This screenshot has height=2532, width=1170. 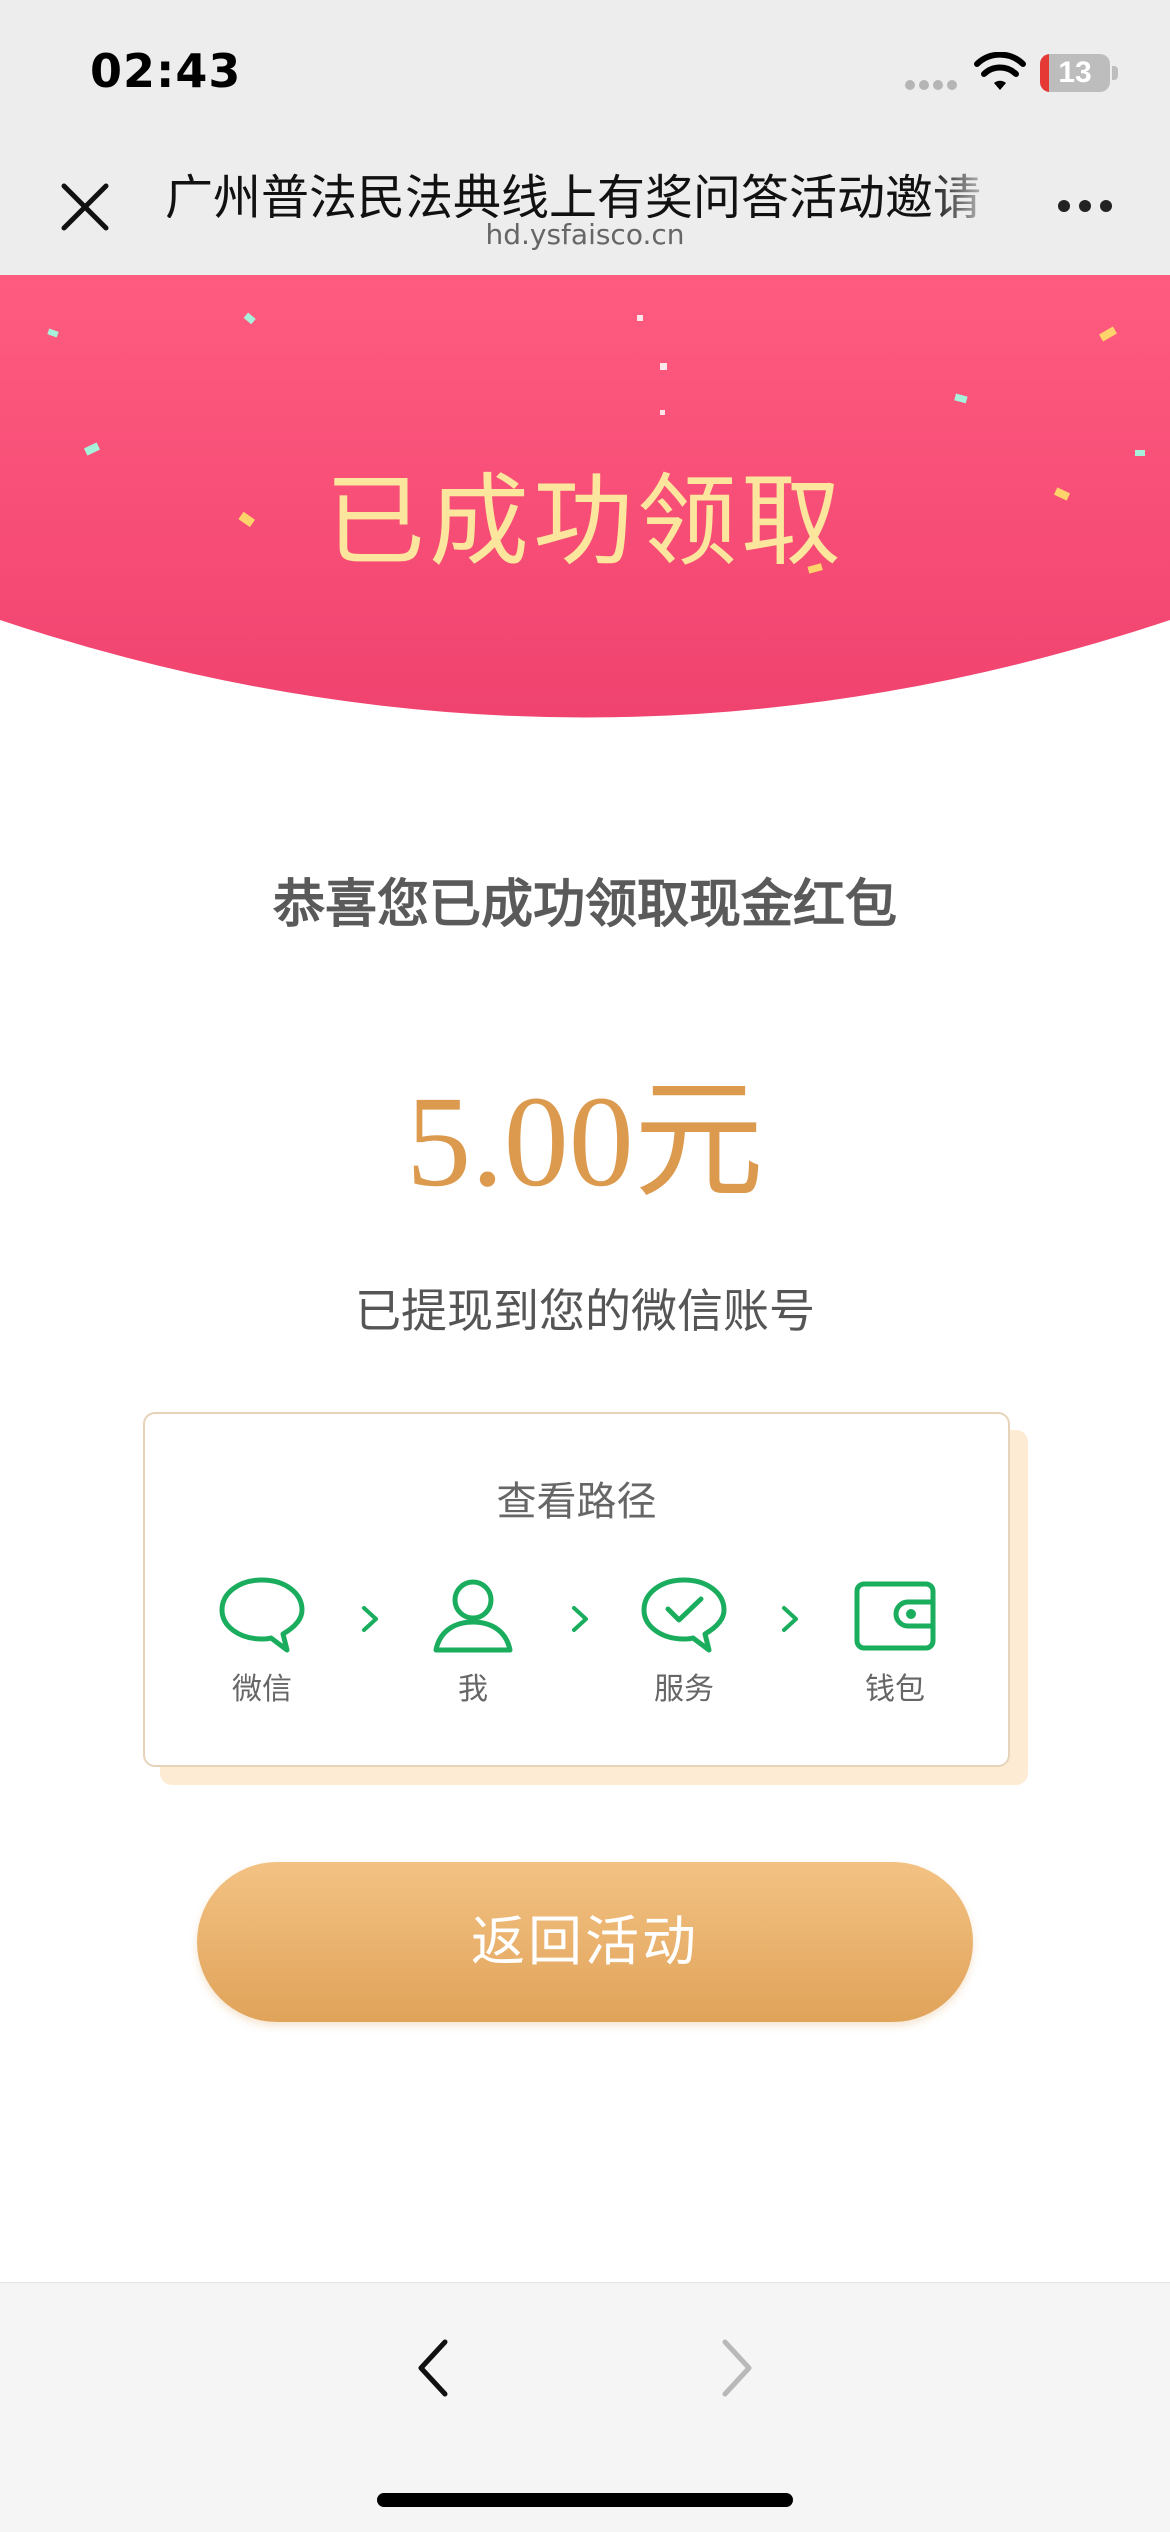 I want to click on status-bar: 02:43 13, so click(x=585, y=70).